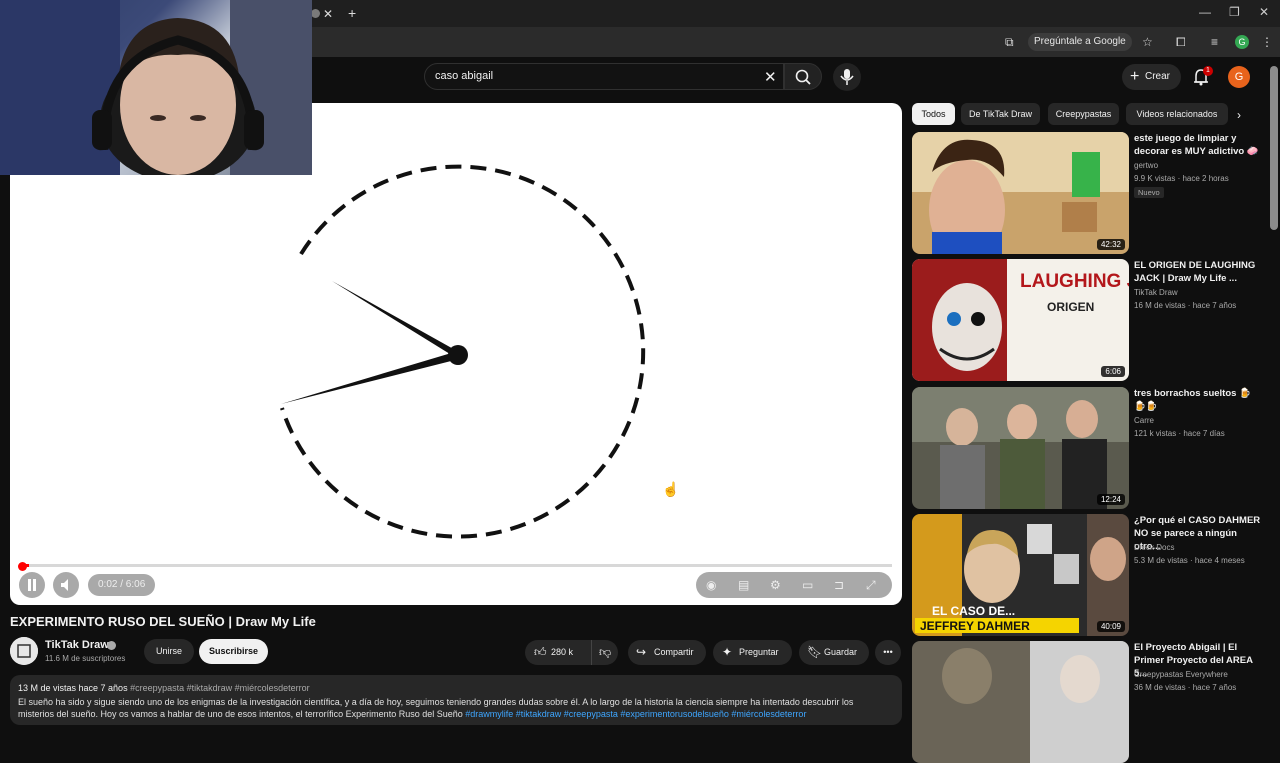 This screenshot has height=763, width=1280. I want to click on subscriber-count: 11.6 M de suscriptores, so click(85, 658).